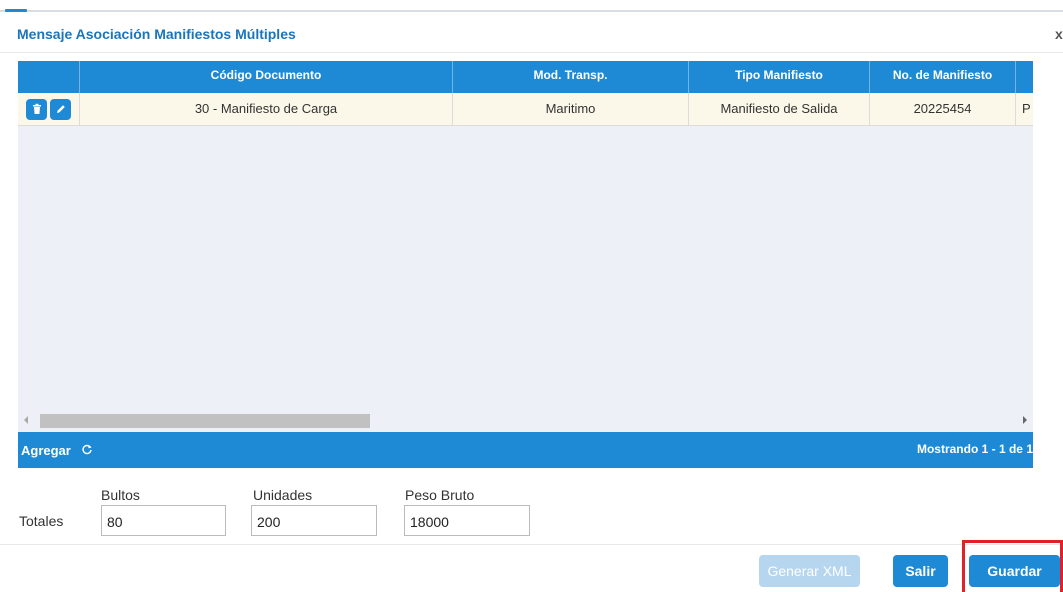 This screenshot has height=592, width=1063. Describe the element at coordinates (525, 421) in the screenshot. I see `horizontal-scrollbar` at that location.